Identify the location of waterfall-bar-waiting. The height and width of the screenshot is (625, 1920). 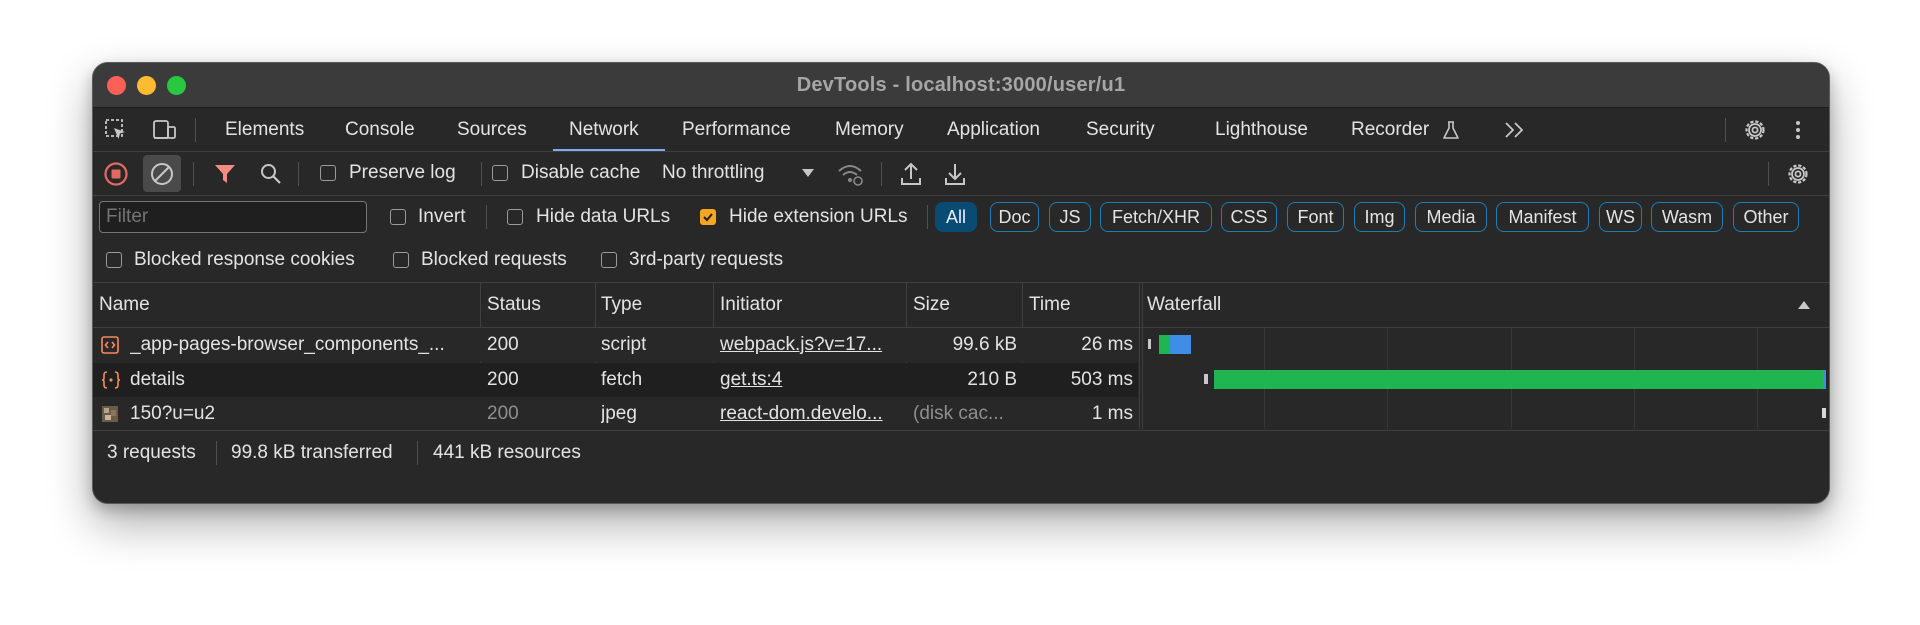
(1518, 379).